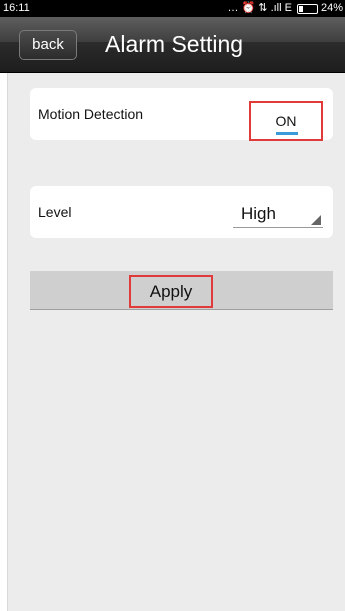  What do you see at coordinates (316, 220) in the screenshot?
I see `dropdown-arrow-icon` at bounding box center [316, 220].